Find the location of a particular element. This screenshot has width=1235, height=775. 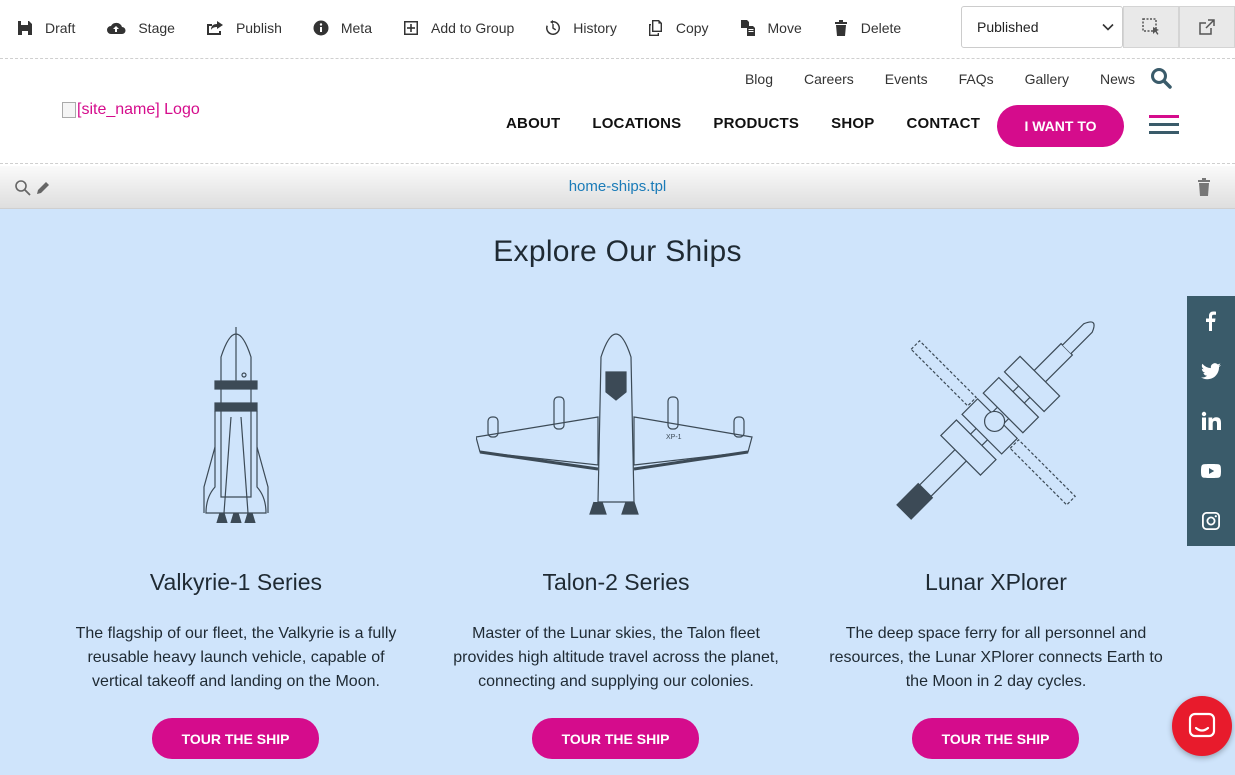

rocket-illustration is located at coordinates (236, 420).